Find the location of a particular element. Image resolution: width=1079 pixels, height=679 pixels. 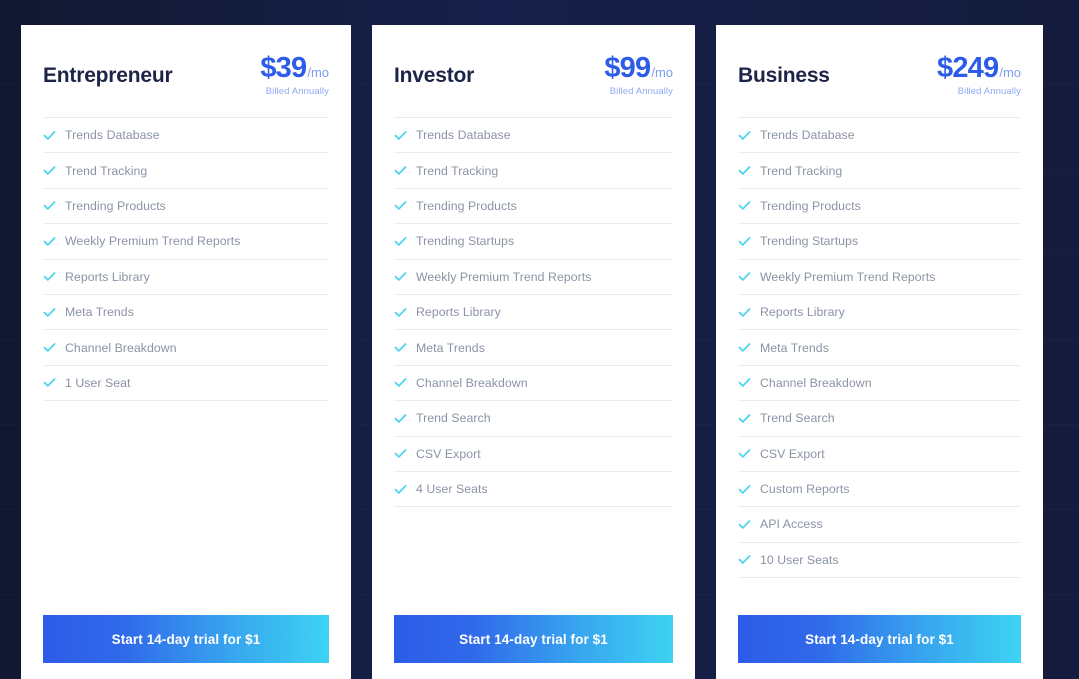

feature-label: Trend Search is located at coordinates (797, 418).